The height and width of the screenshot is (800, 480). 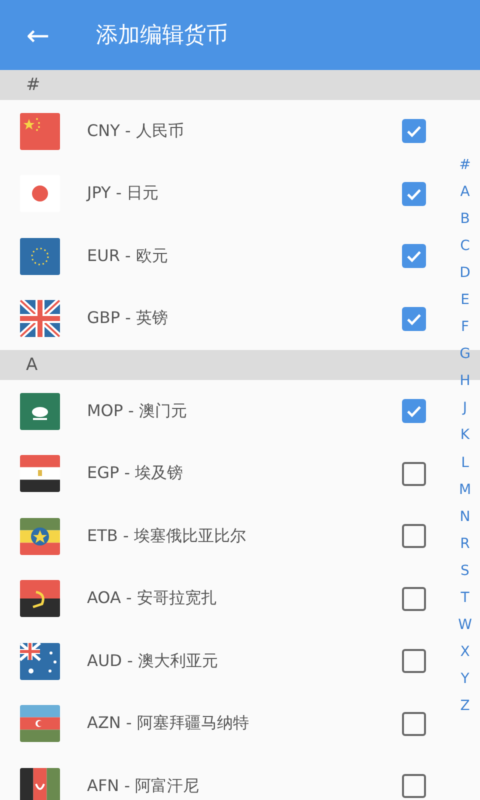 What do you see at coordinates (153, 661) in the screenshot?
I see `currency-label: AUD - 澳大利亚元` at bounding box center [153, 661].